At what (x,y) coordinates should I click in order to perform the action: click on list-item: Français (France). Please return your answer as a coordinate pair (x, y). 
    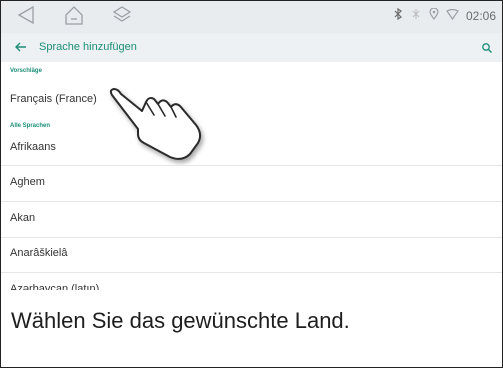
    Looking at the image, I should click on (53, 99).